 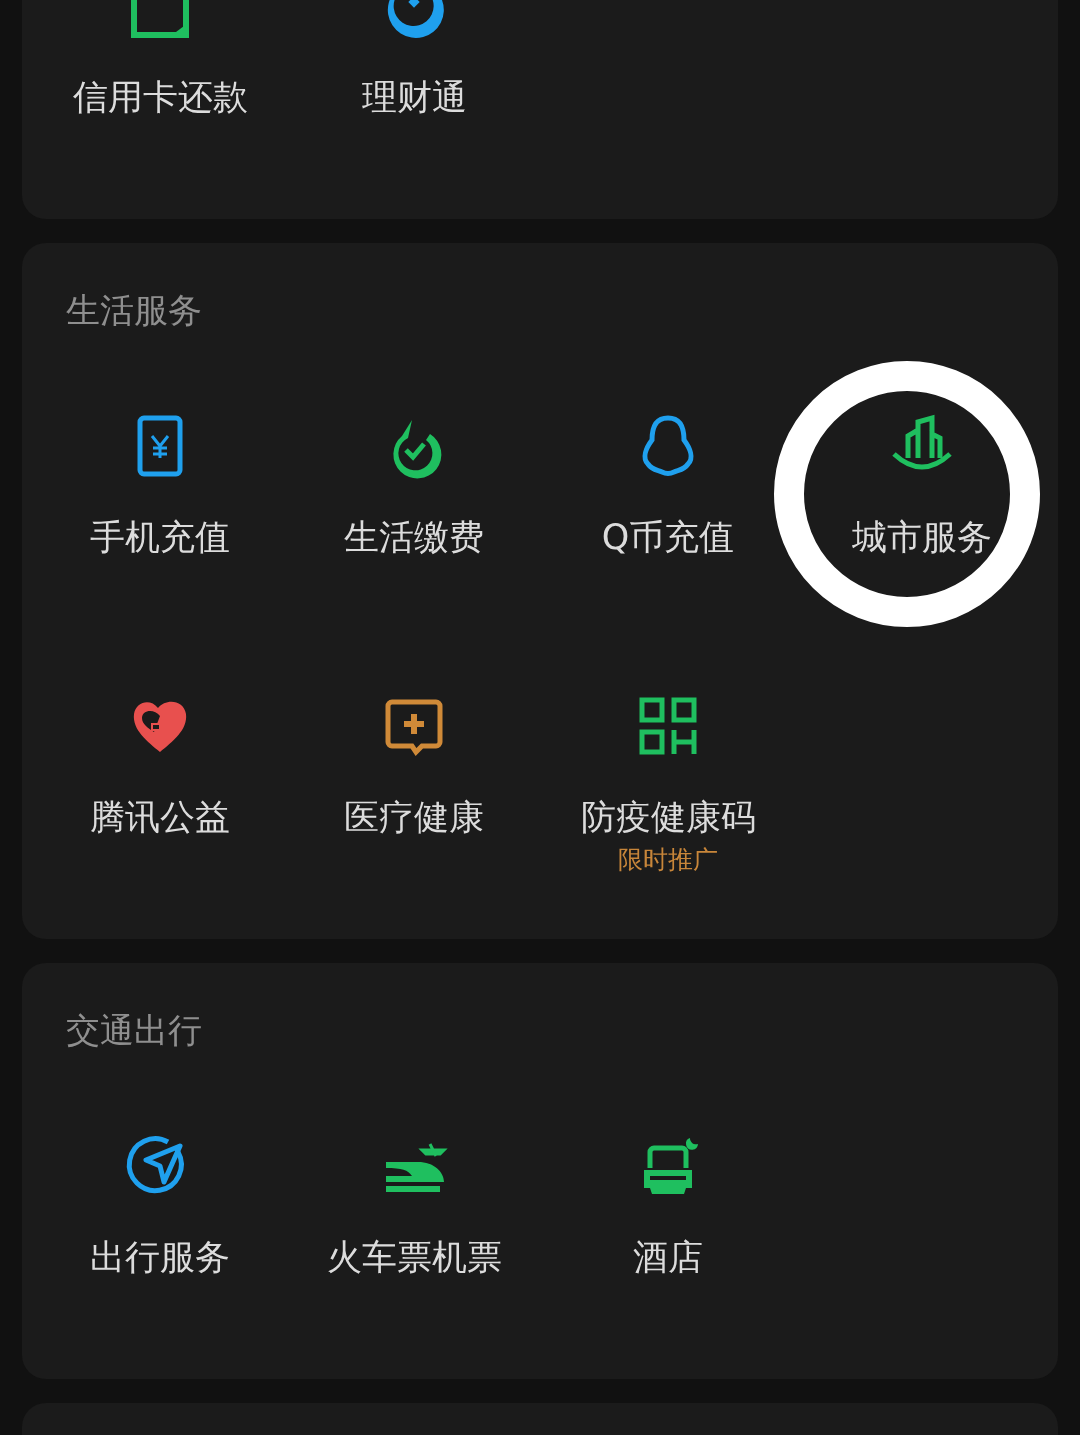 What do you see at coordinates (668, 860) in the screenshot?
I see `promo-label: 限时推广` at bounding box center [668, 860].